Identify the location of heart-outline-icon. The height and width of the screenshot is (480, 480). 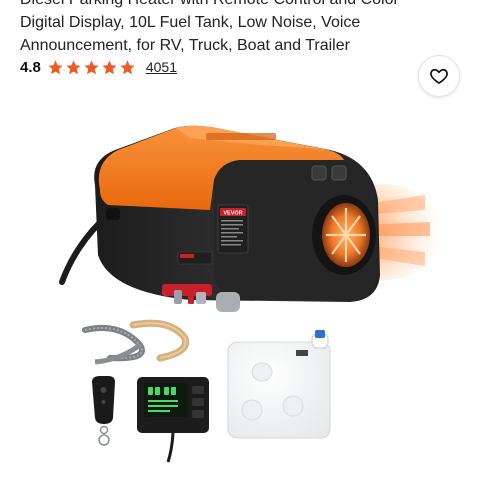
(439, 76).